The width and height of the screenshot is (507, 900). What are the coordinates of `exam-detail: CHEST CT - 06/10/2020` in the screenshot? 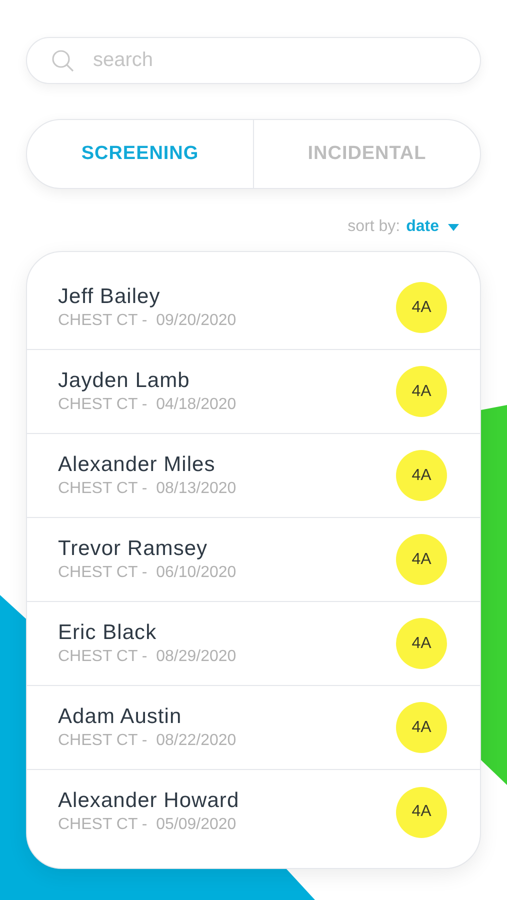 It's located at (148, 572).